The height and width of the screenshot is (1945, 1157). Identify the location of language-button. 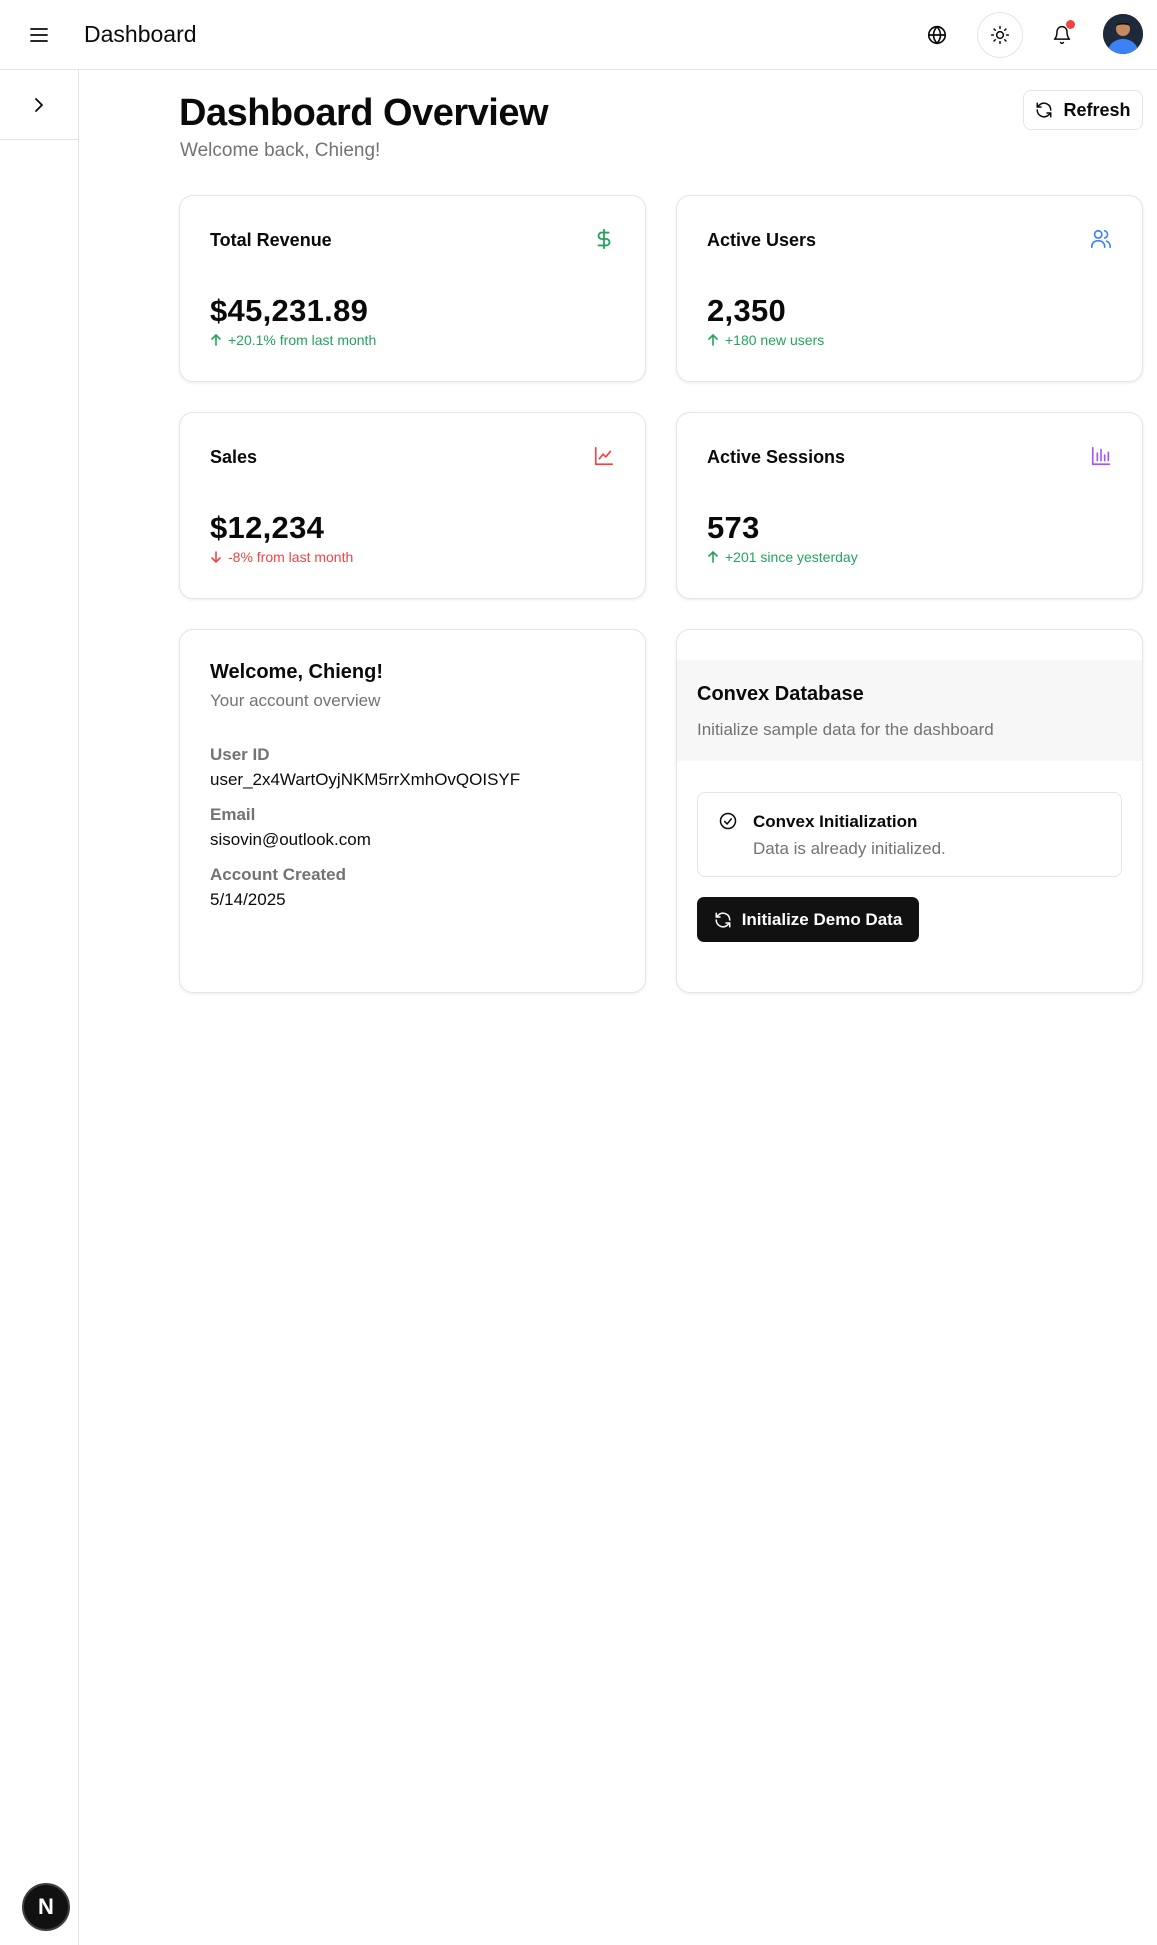
(937, 35).